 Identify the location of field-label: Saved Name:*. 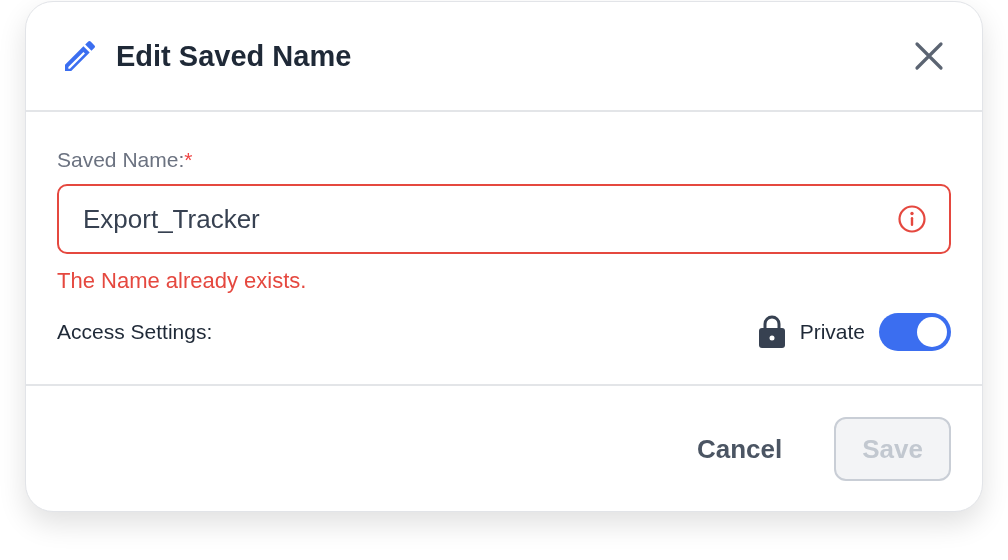
(125, 160).